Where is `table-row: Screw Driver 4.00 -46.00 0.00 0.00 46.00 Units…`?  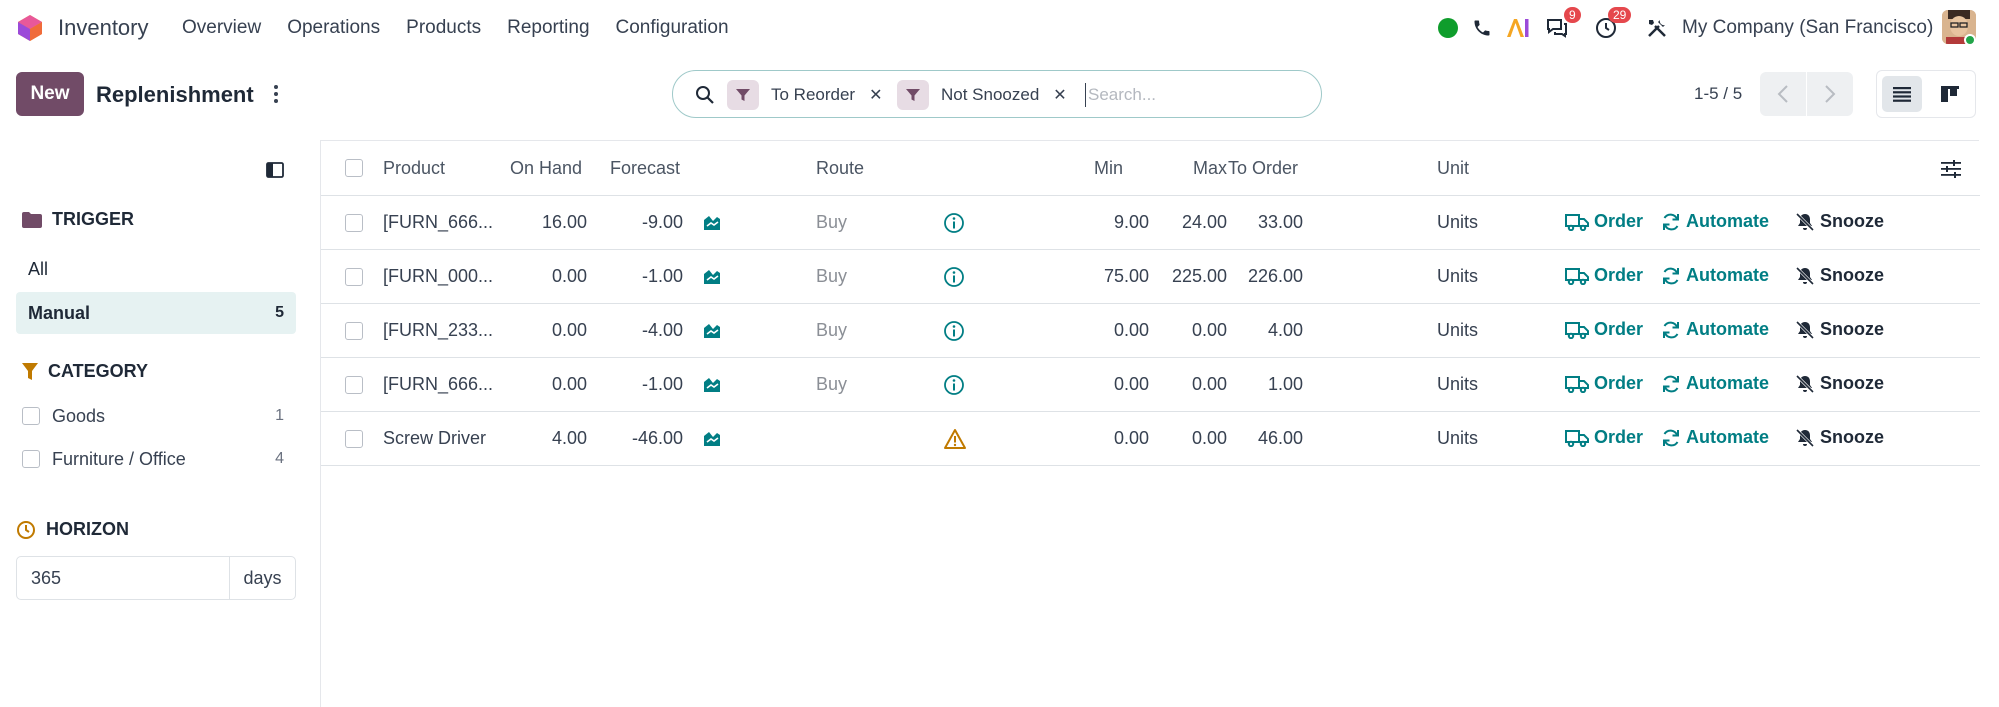
table-row: Screw Driver 4.00 -46.00 0.00 0.00 46.00 Units… is located at coordinates (1150, 439).